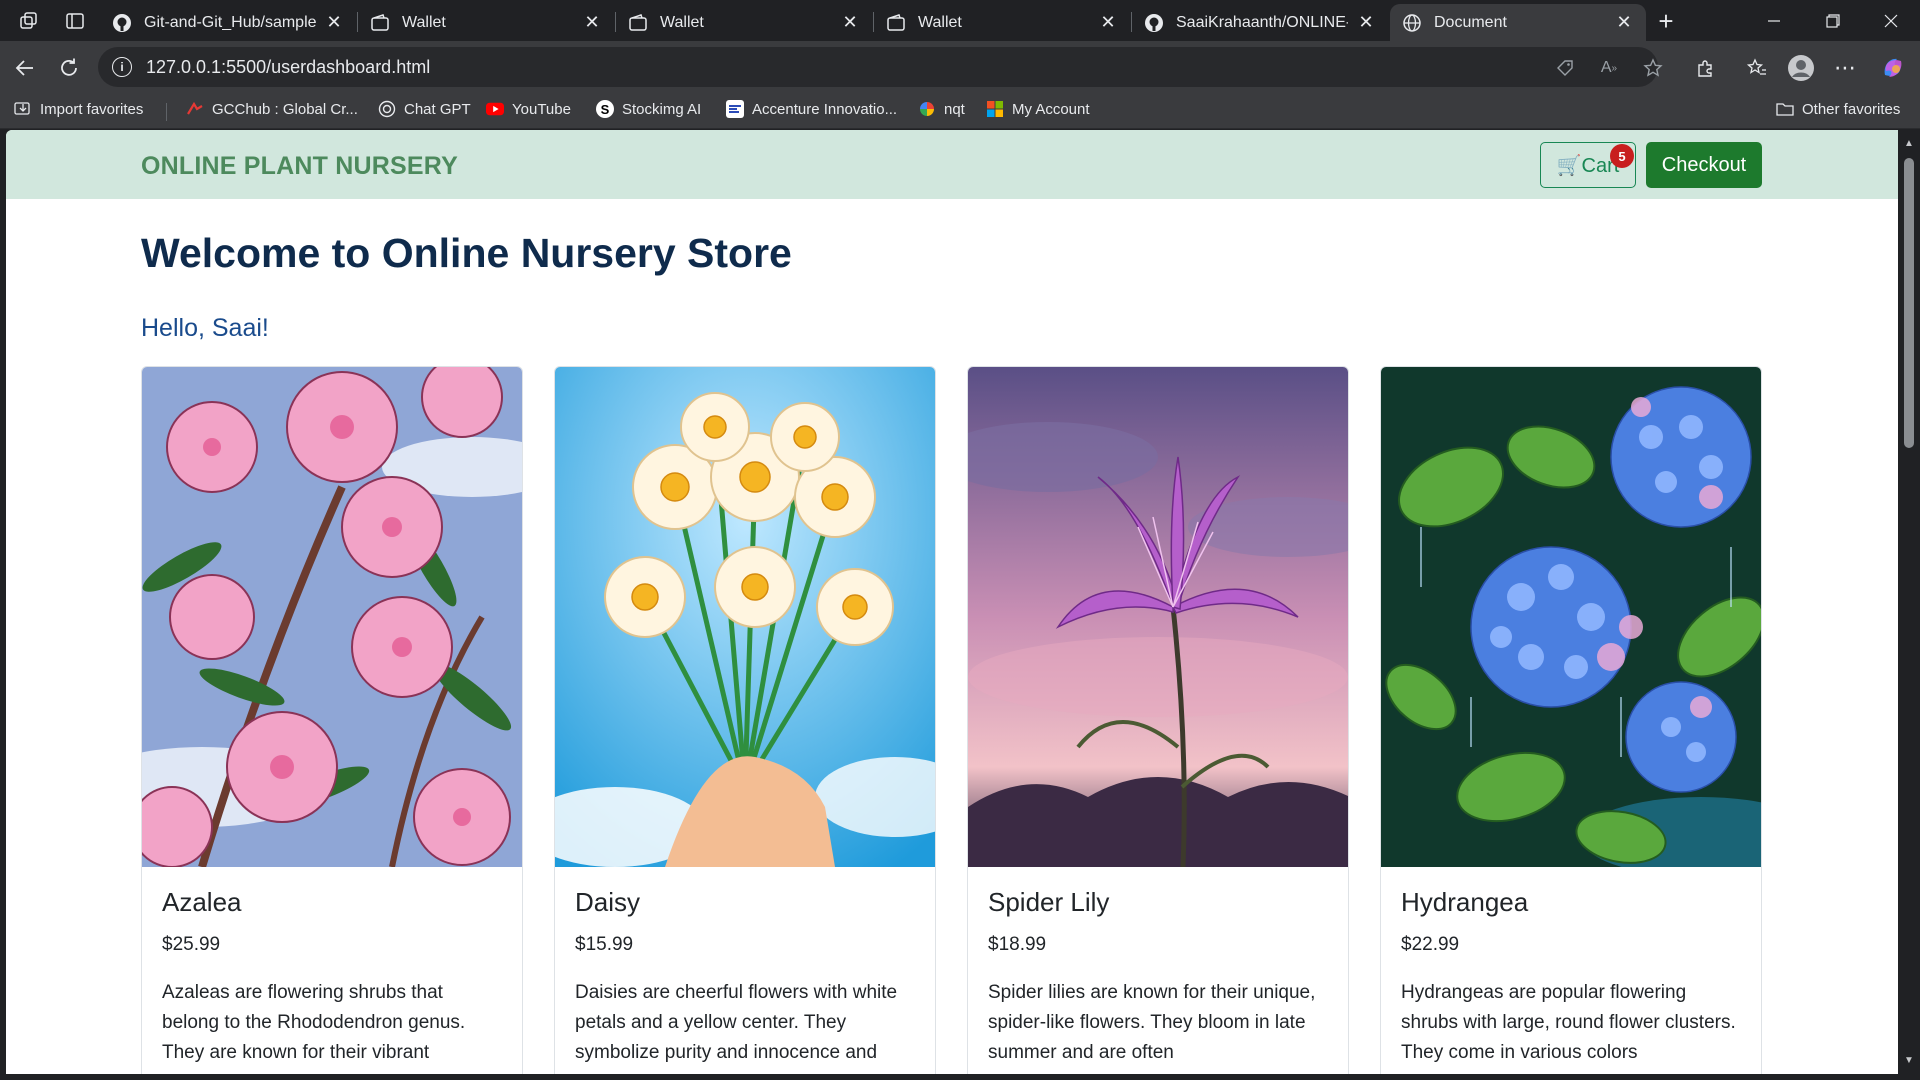 The height and width of the screenshot is (1080, 1920). Describe the element at coordinates (1909, 144) in the screenshot. I see `scroll-up-icon: ▲` at that location.